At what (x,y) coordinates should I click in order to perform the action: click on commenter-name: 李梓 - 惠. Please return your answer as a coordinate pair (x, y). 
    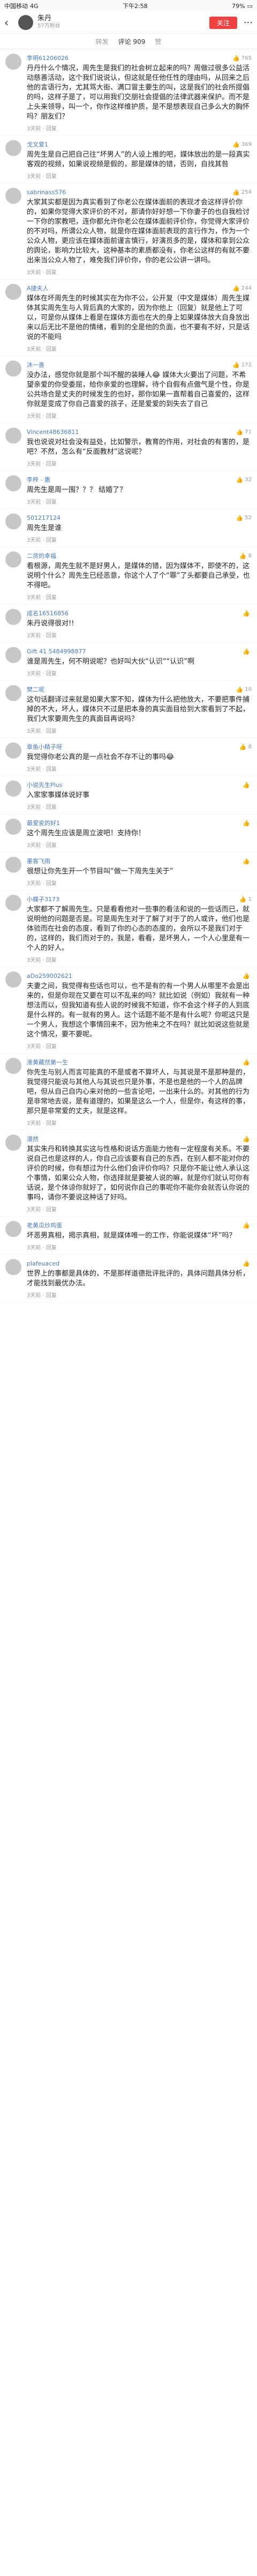
    Looking at the image, I should click on (38, 479).